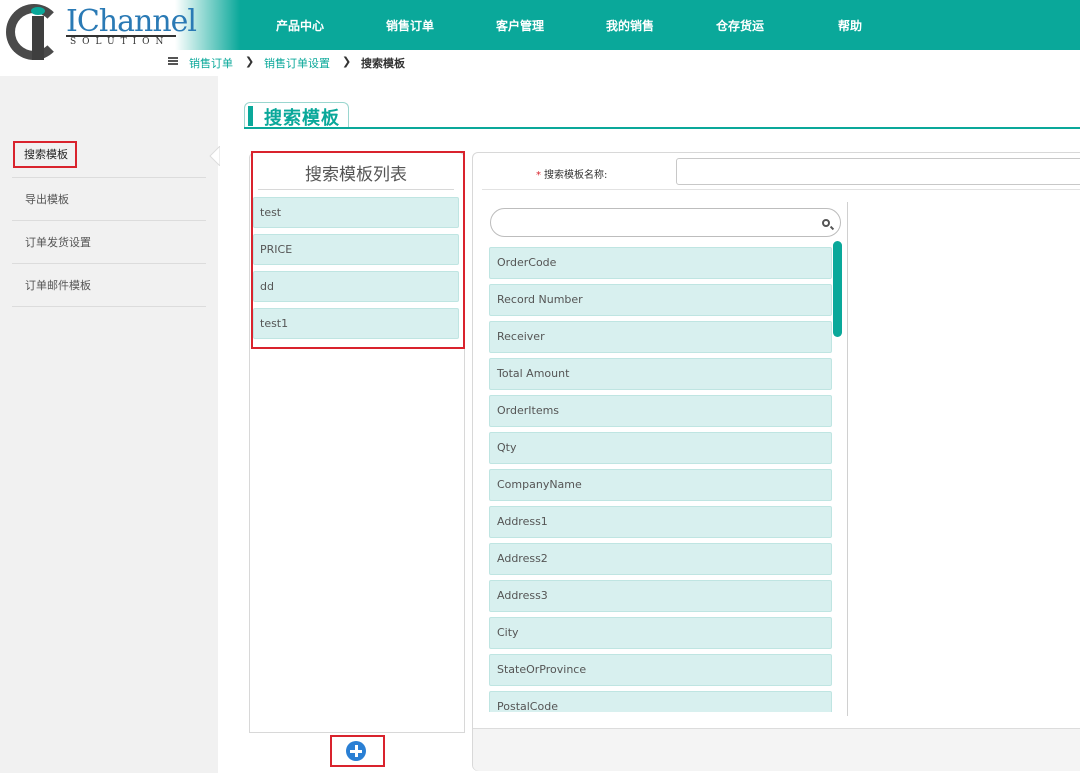  Describe the element at coordinates (538, 175) in the screenshot. I see `required-mark: *` at that location.